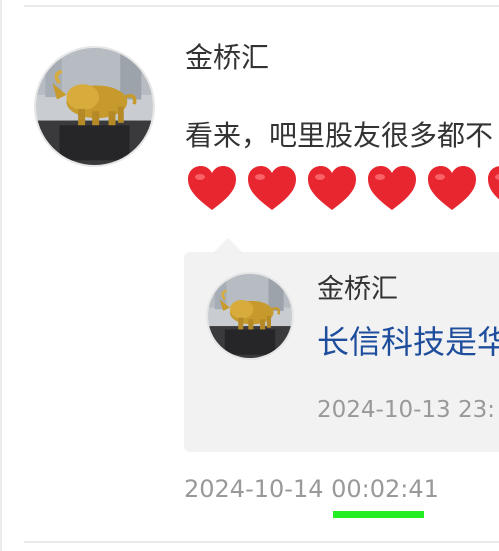 This screenshot has height=551, width=499. What do you see at coordinates (261, 542) in the screenshot?
I see `bottom-divider` at bounding box center [261, 542].